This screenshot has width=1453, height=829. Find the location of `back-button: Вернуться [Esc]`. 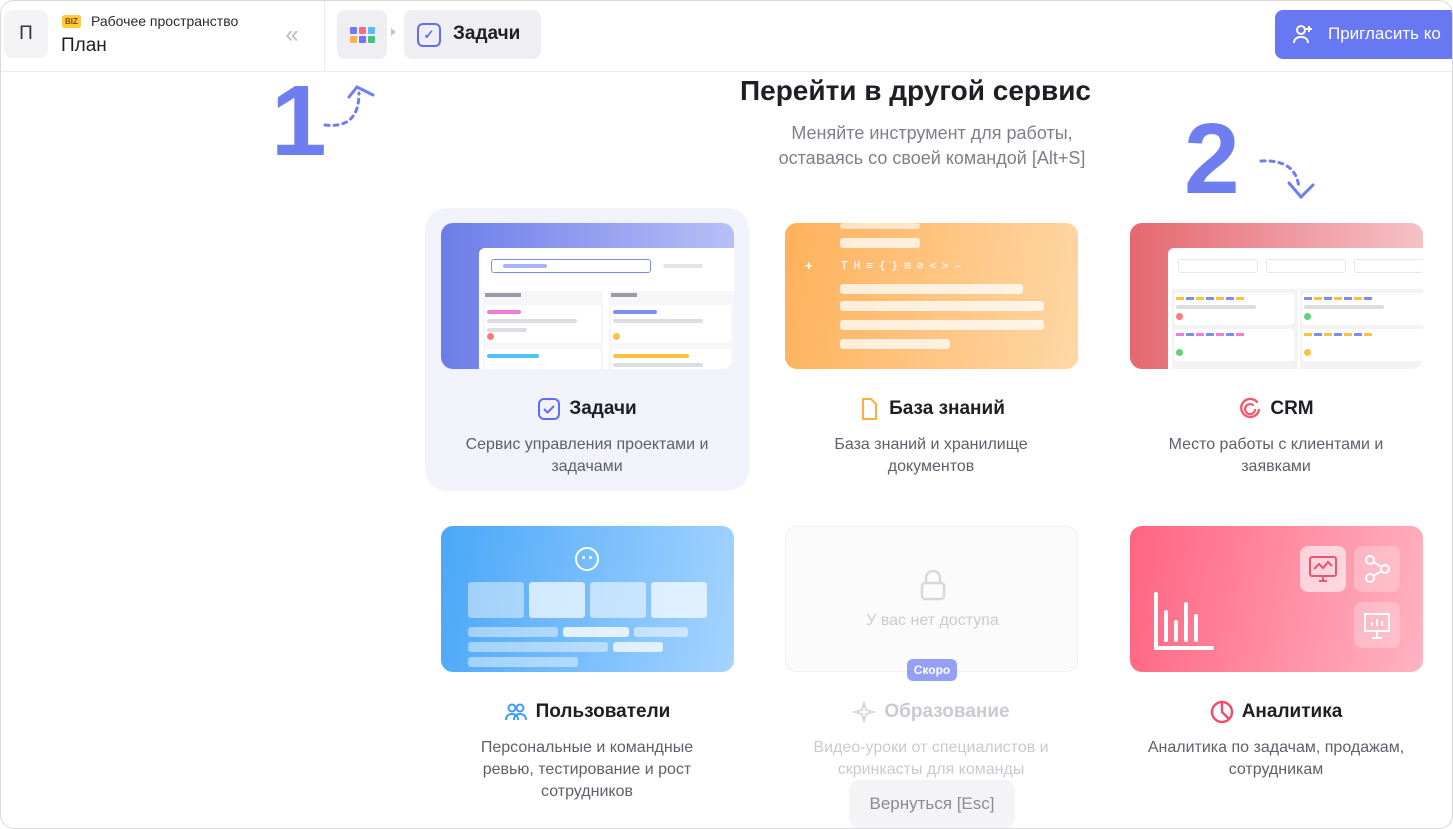

back-button: Вернуться [Esc] is located at coordinates (932, 804).